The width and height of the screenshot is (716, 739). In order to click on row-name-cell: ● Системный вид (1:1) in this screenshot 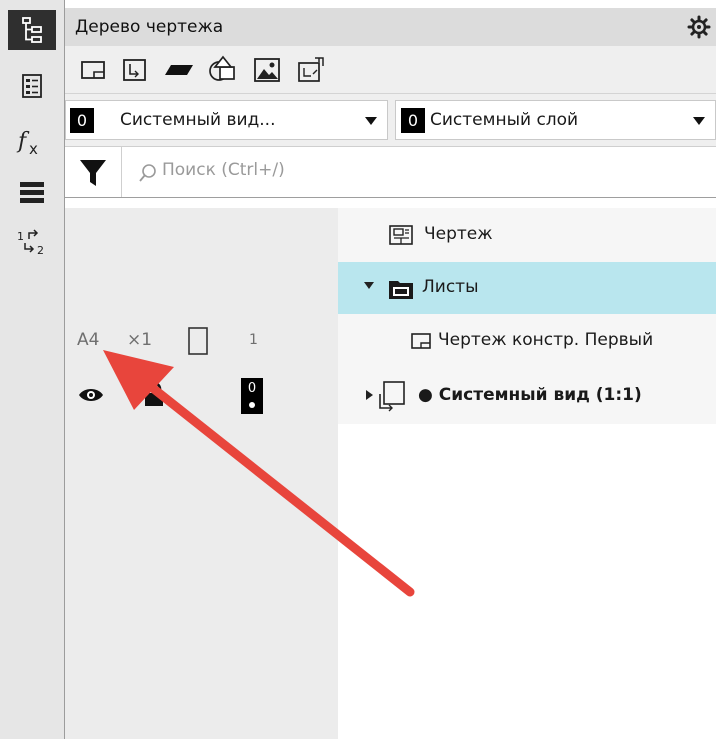, I will do `click(527, 396)`.